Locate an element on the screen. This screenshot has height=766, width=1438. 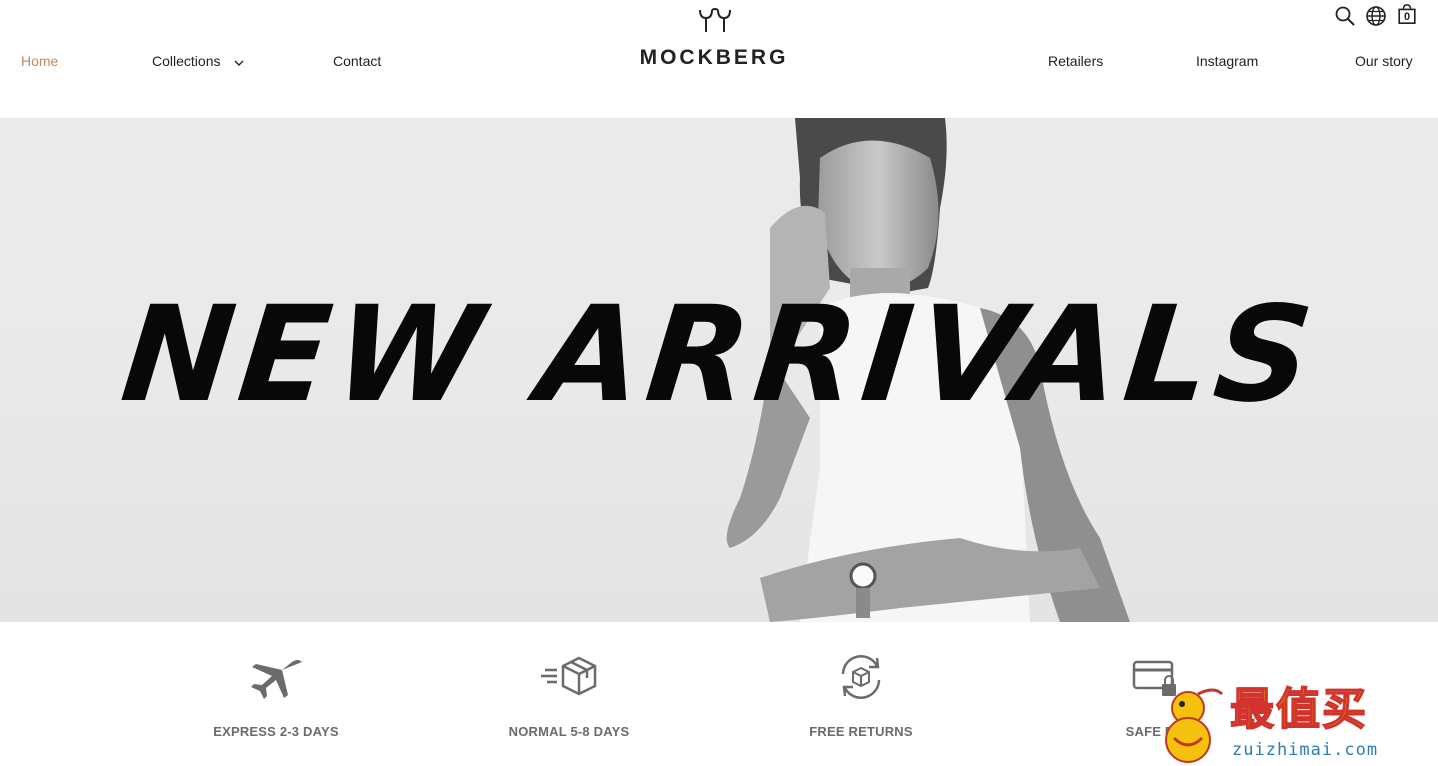
feature-returns-label: FREE RETURNS is located at coordinates (861, 731).